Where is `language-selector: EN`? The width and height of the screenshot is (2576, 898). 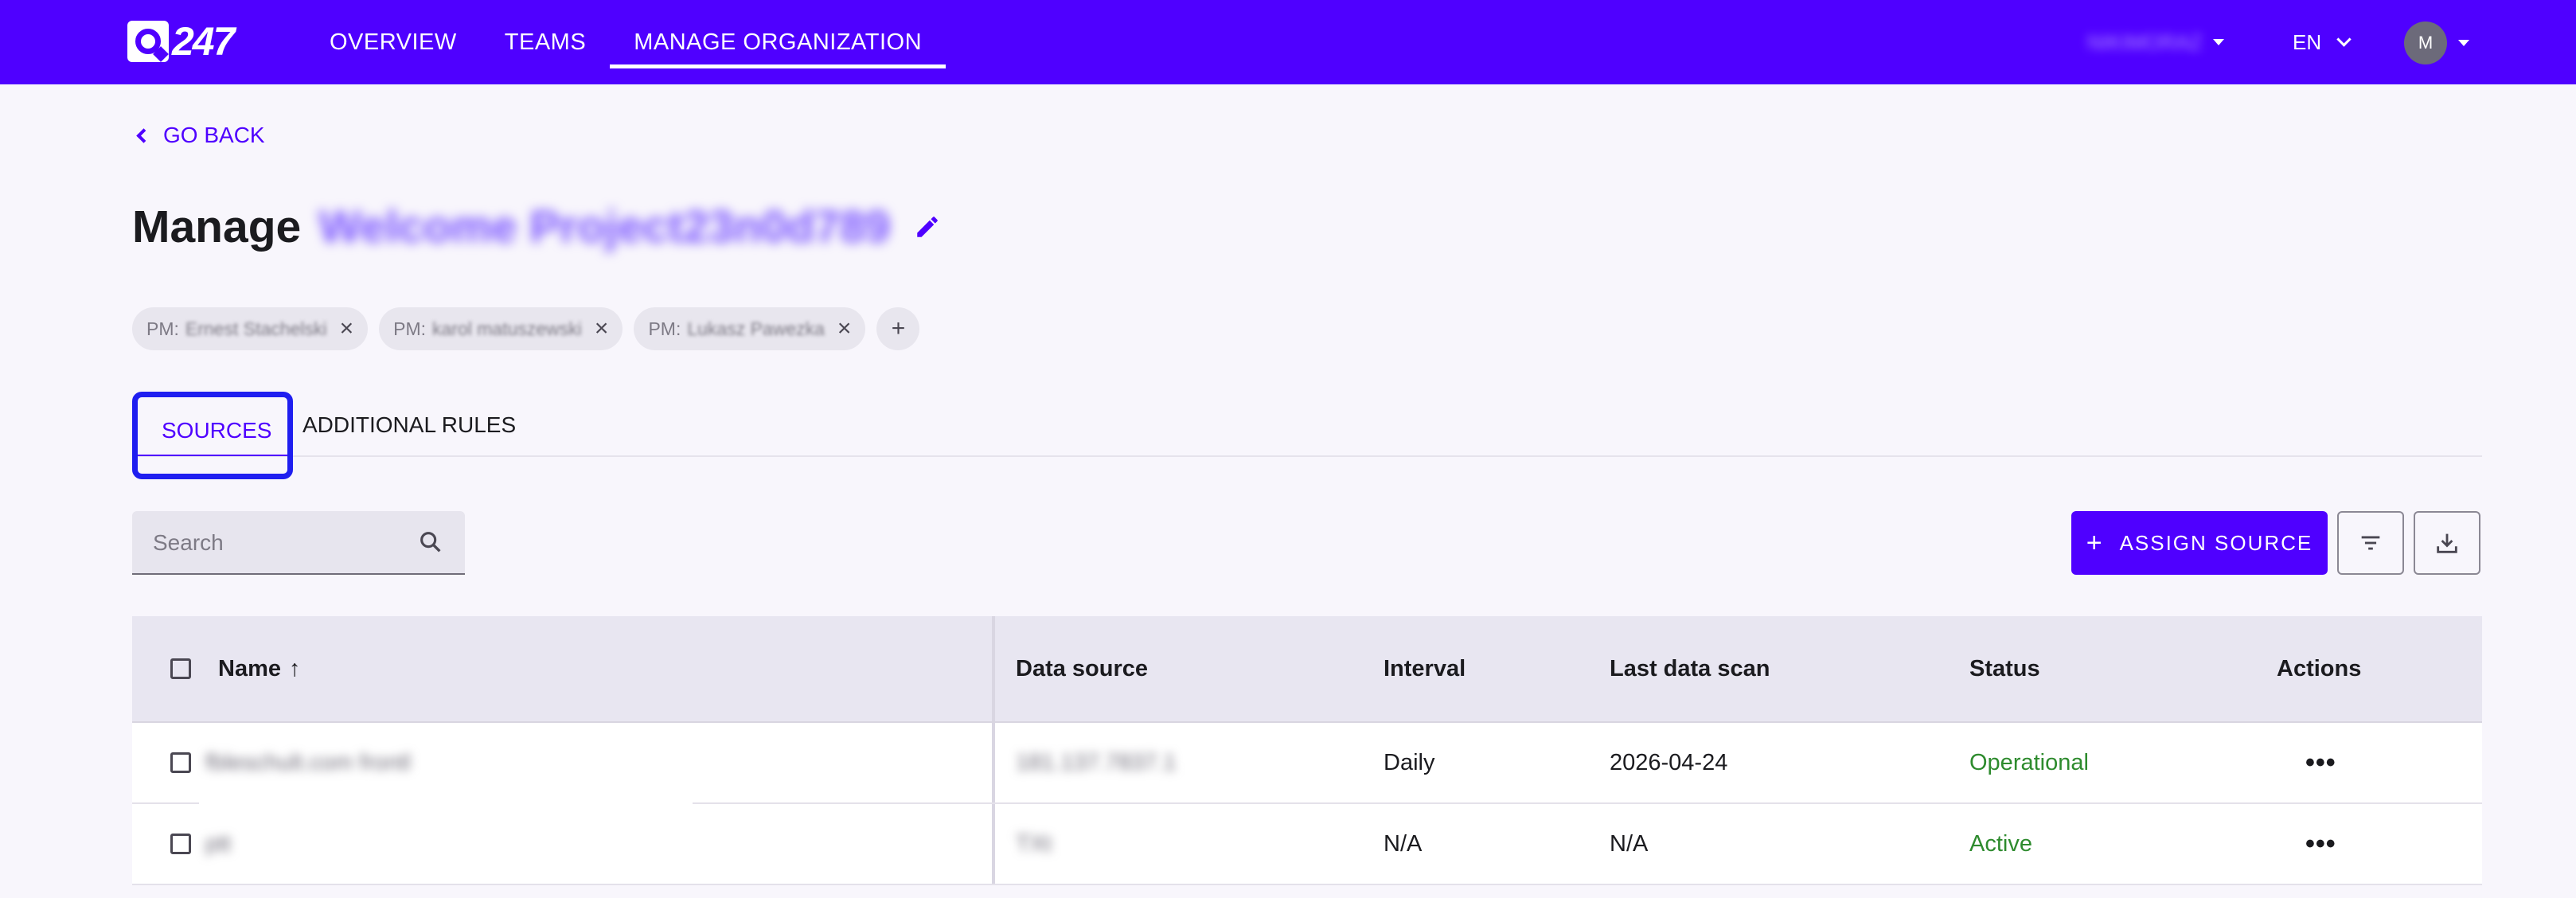
language-selector: EN is located at coordinates (2322, 42).